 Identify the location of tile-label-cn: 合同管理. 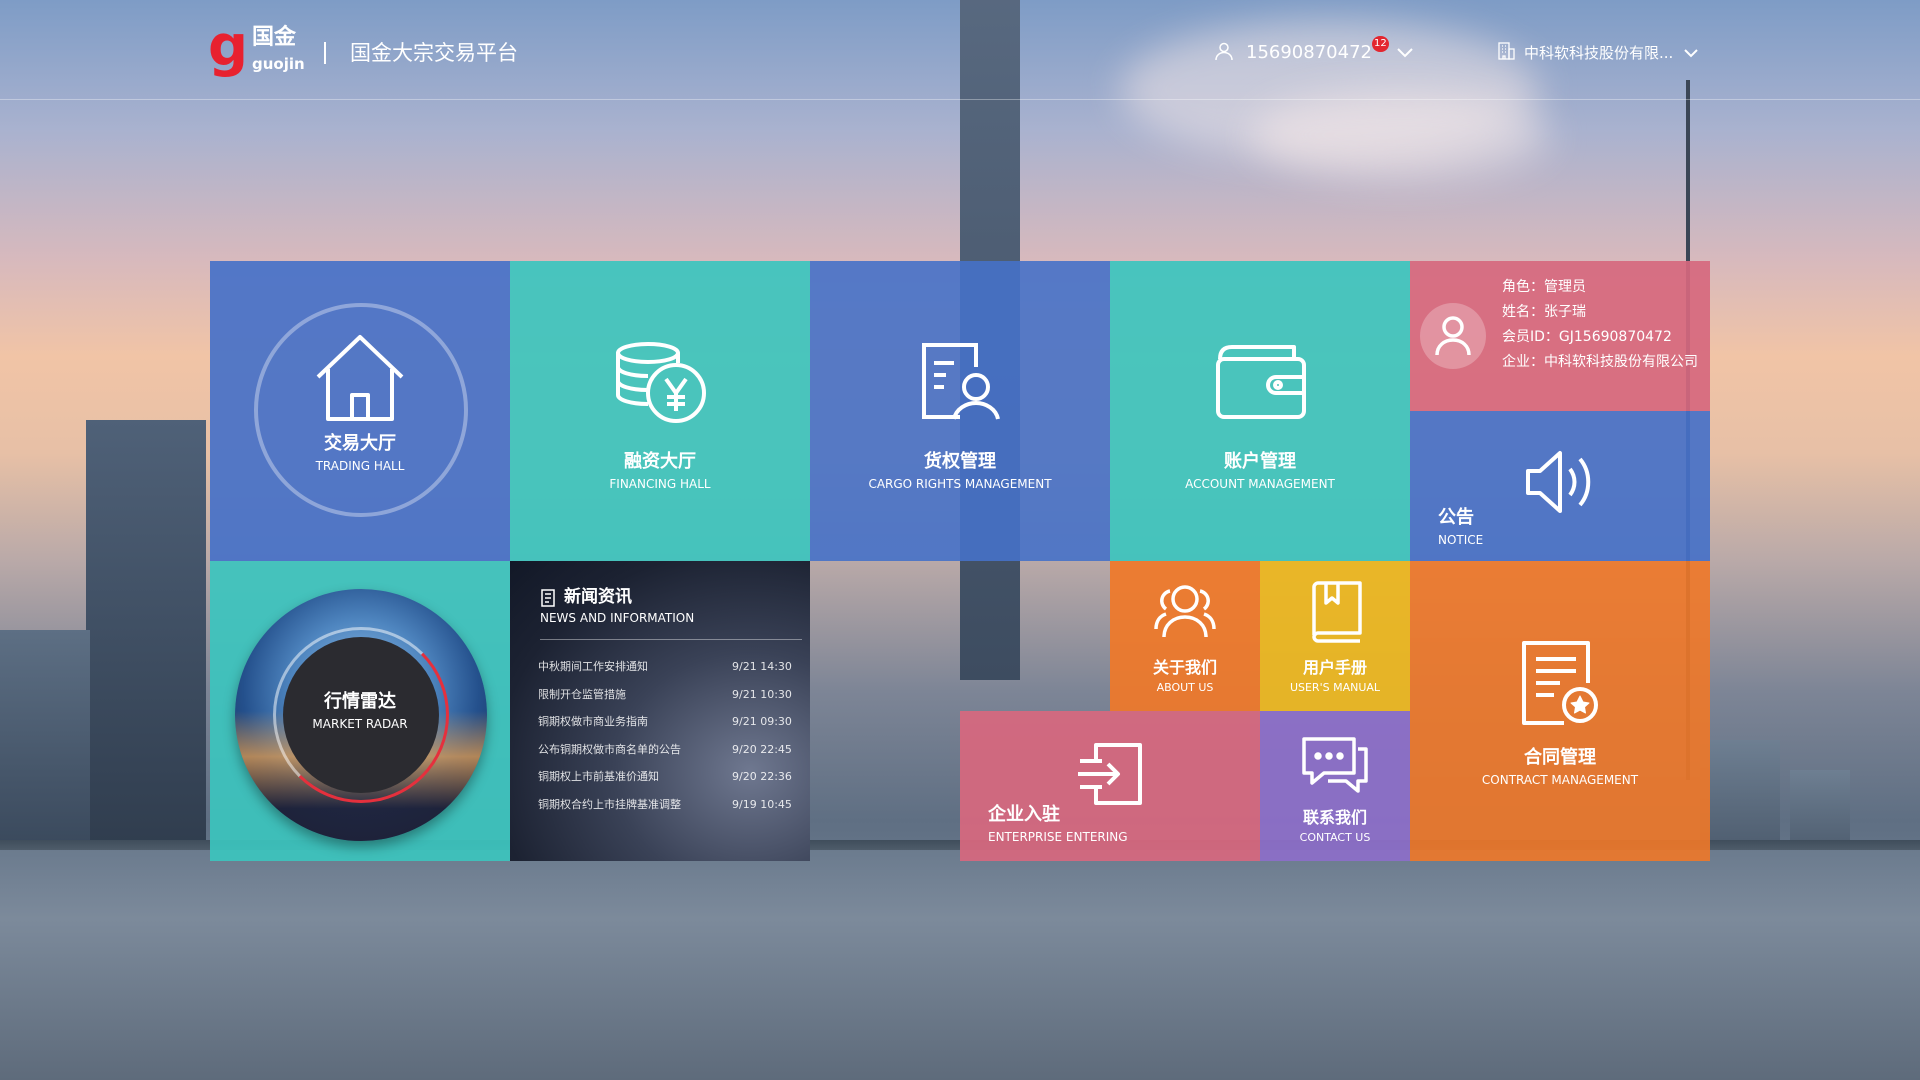
(1560, 757).